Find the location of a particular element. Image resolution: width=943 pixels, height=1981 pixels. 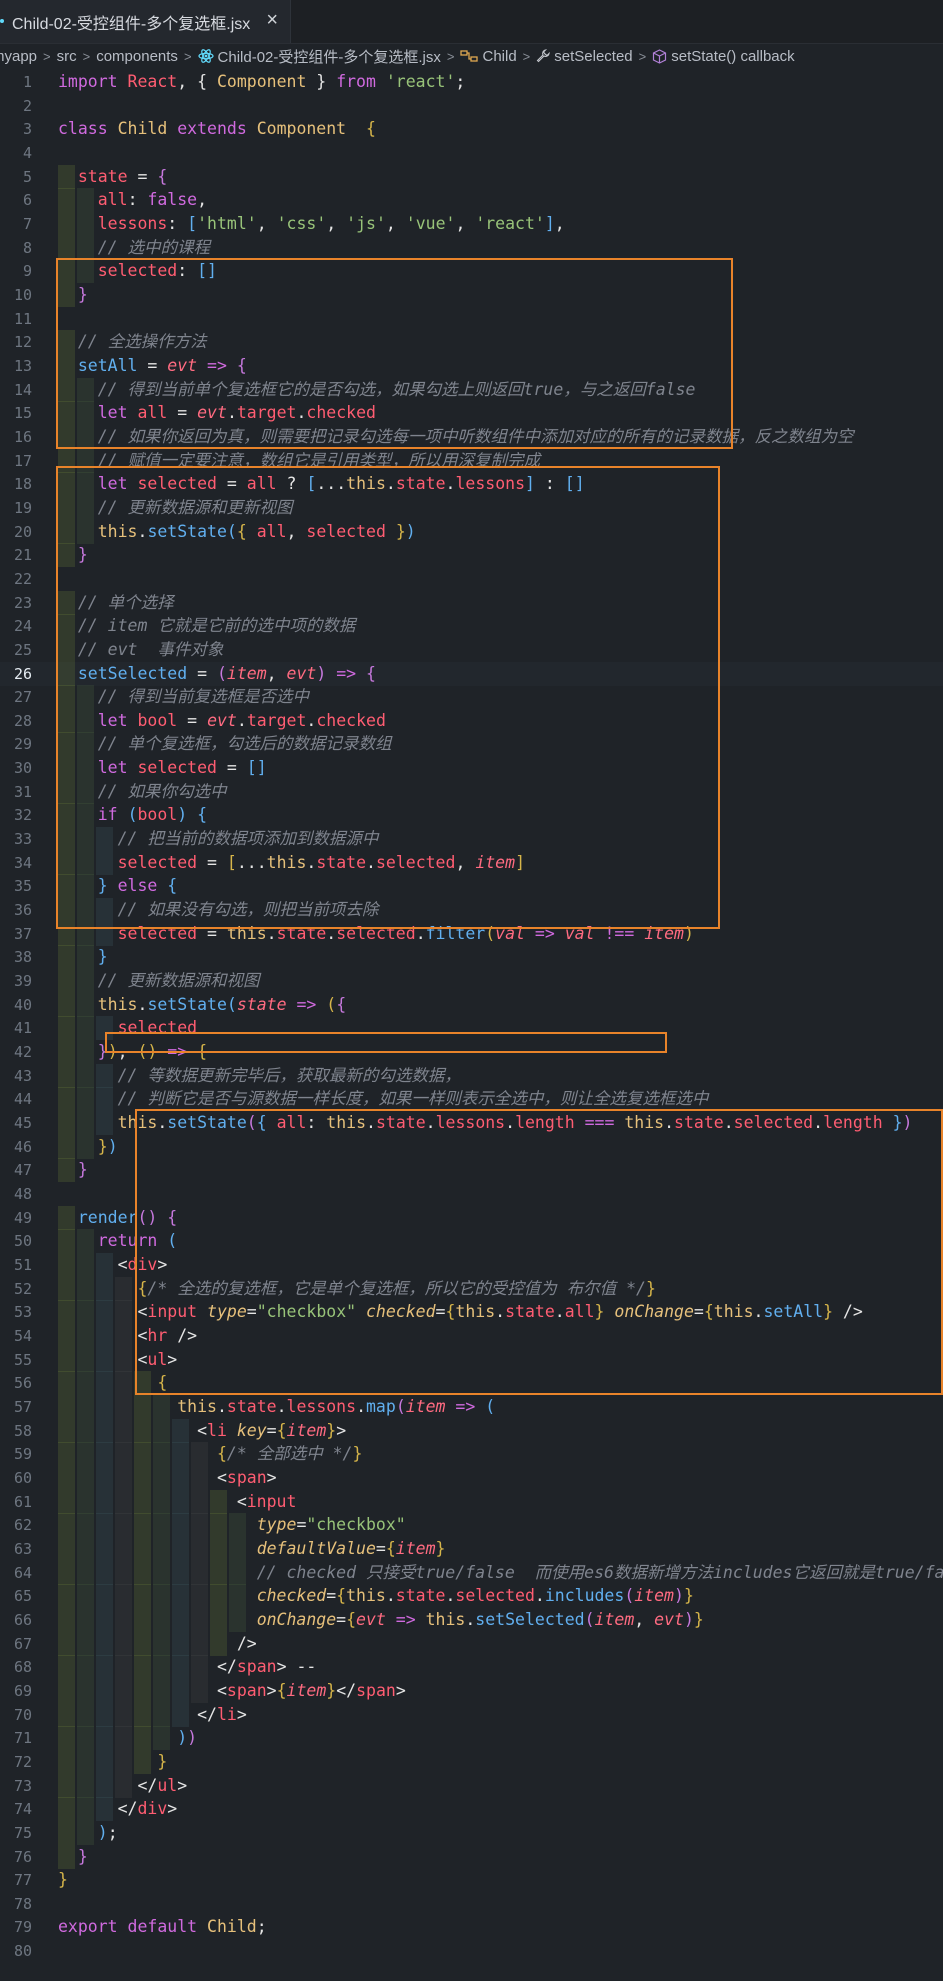

code-line: 31 // 如果你勾选中 is located at coordinates (471, 791).